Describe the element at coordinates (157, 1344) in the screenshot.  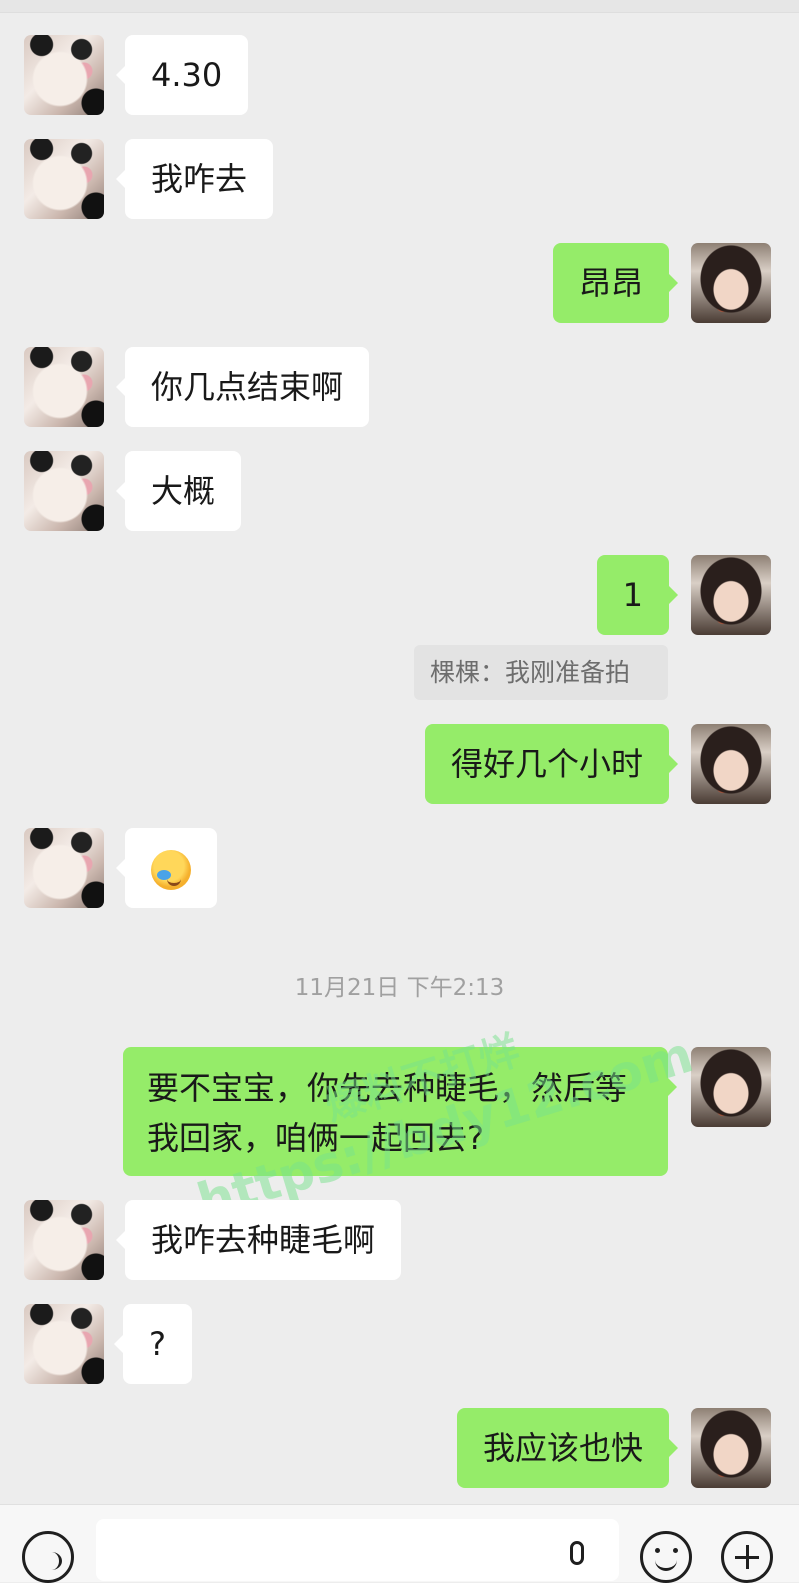
I see `message-text: ?` at that location.